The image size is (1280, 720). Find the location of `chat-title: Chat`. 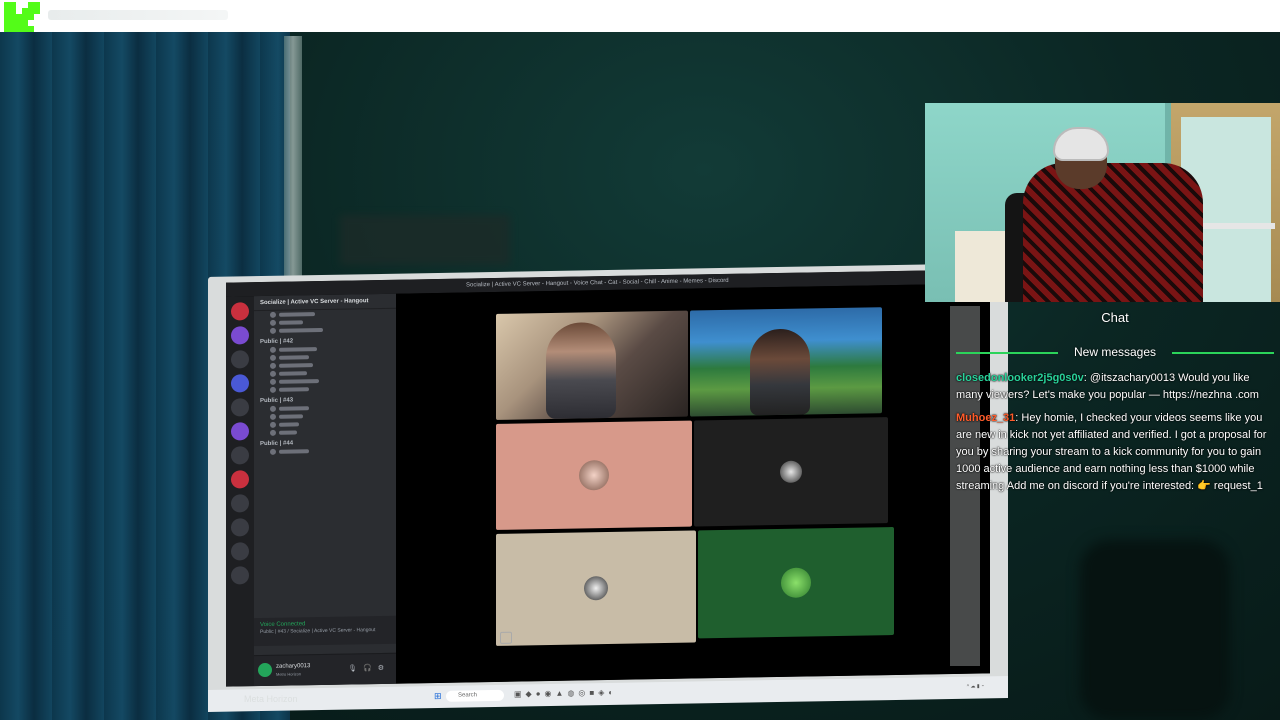

chat-title: Chat is located at coordinates (1115, 317).